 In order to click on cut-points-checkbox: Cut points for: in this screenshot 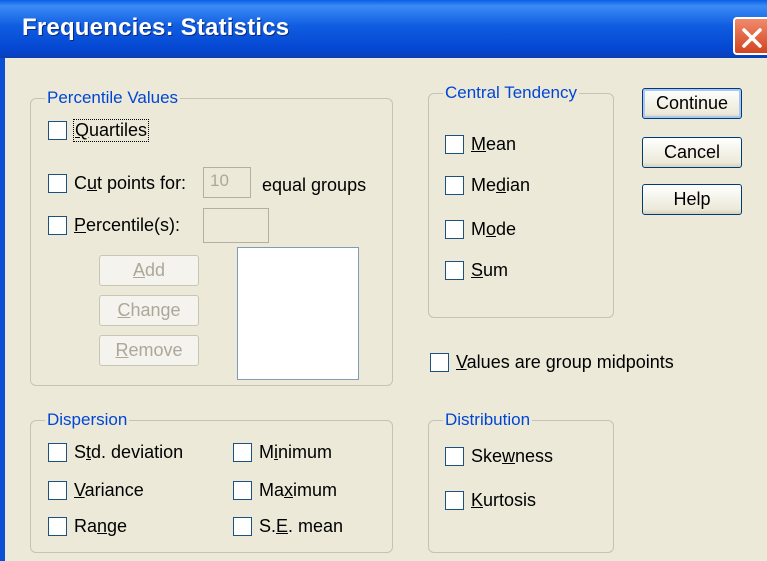, I will do `click(117, 183)`.